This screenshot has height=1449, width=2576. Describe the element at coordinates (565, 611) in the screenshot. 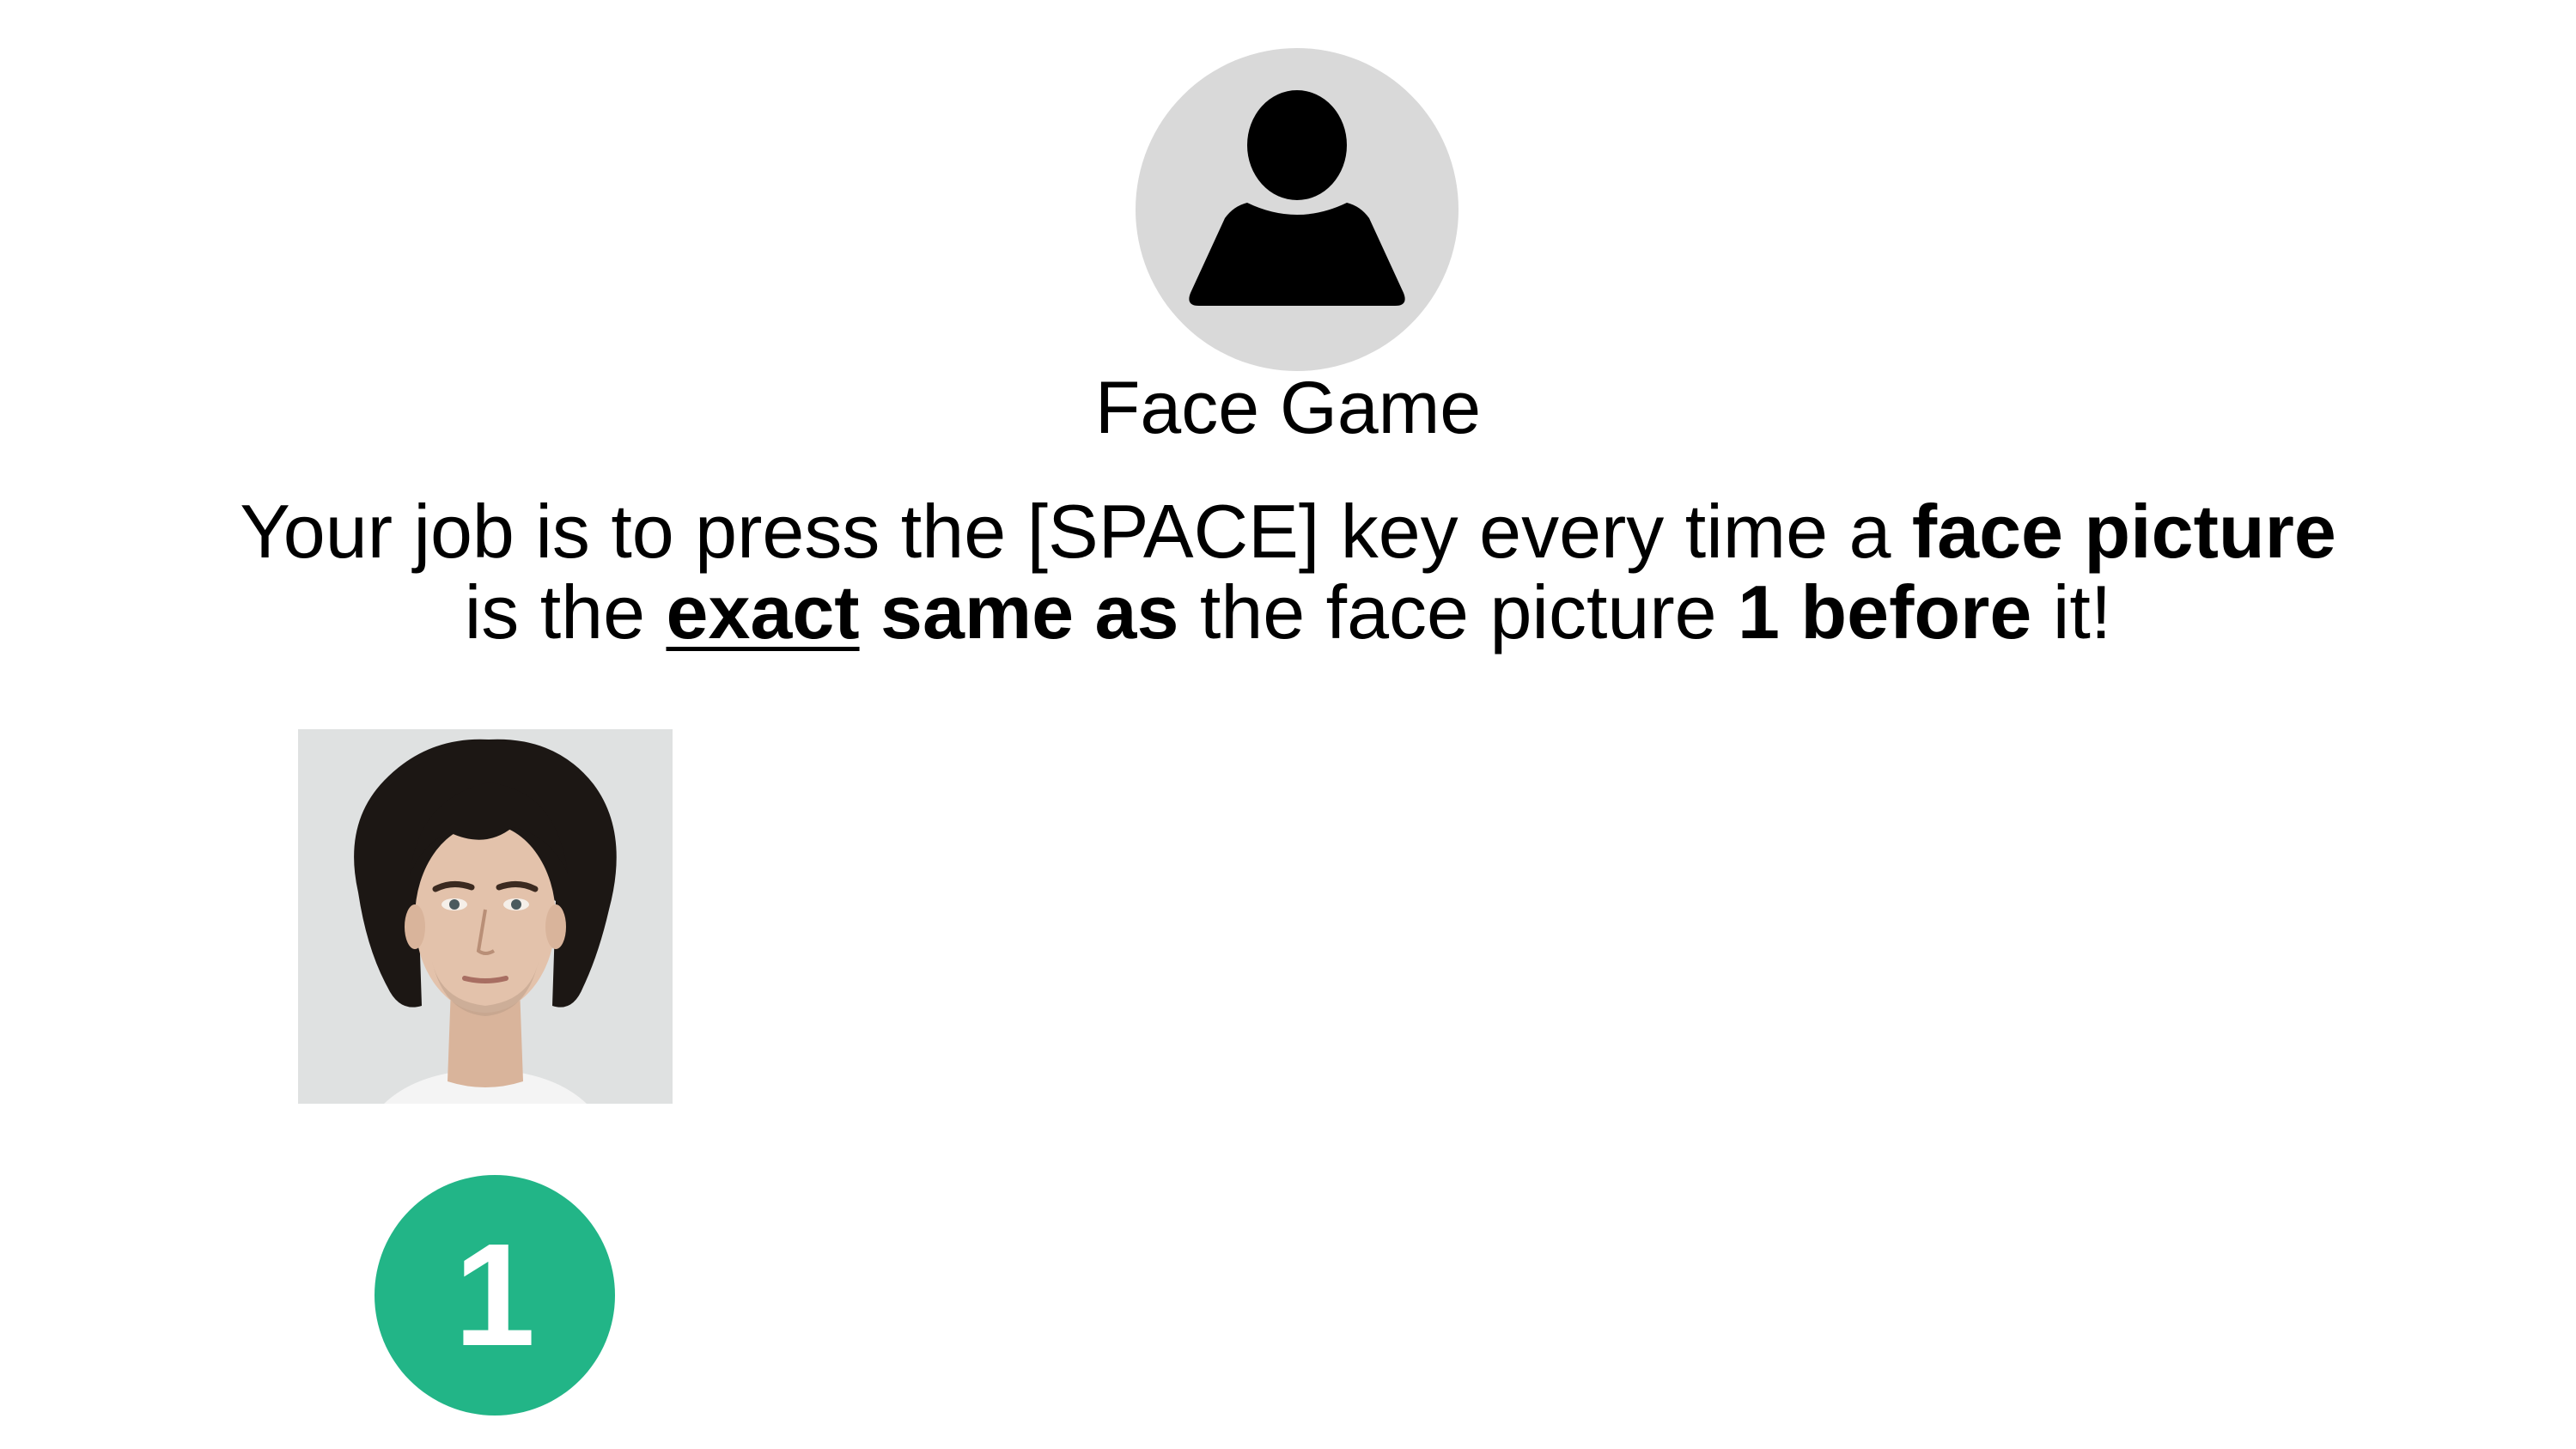

I see `instructions-text-segment: is the` at that location.